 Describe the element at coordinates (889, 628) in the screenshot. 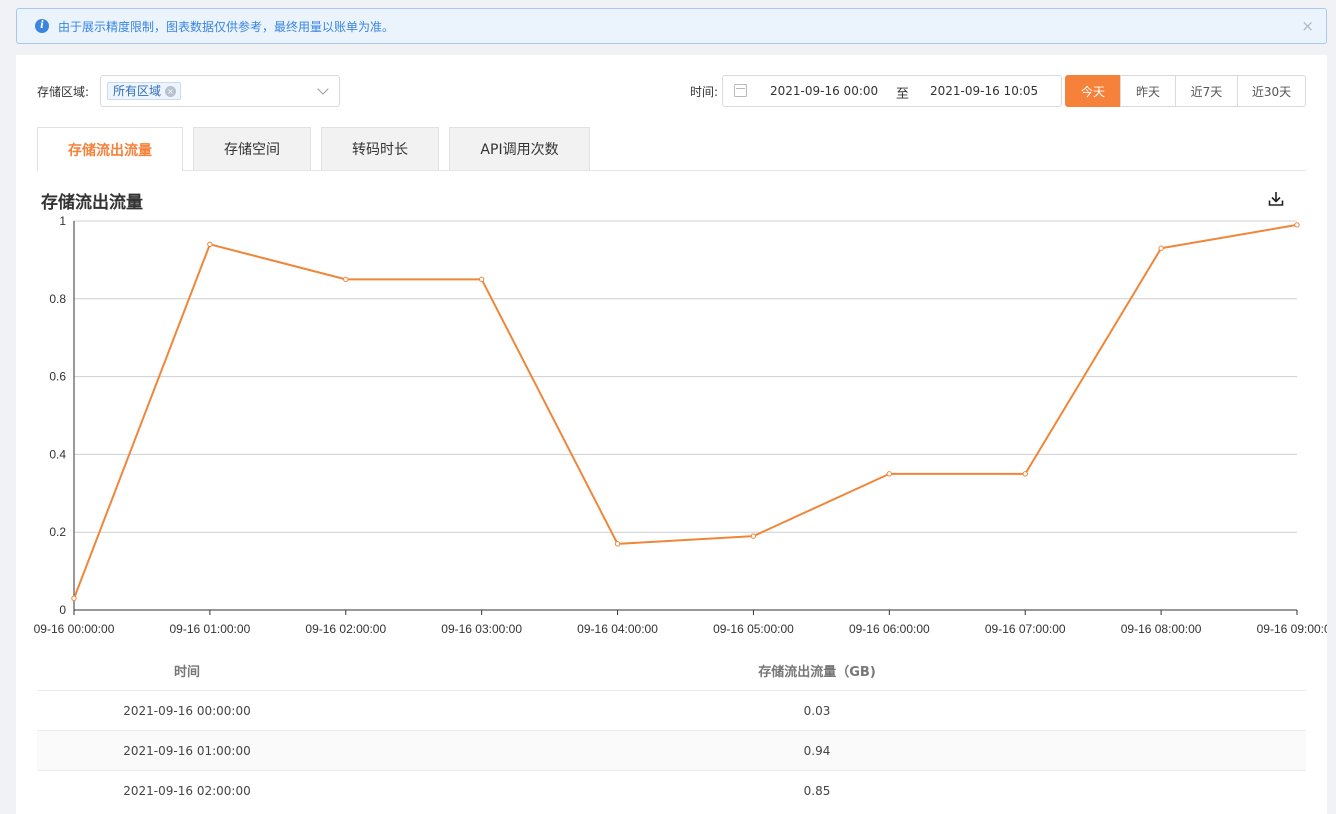

I see `x-tick-label: 09-16 06:00:00` at that location.